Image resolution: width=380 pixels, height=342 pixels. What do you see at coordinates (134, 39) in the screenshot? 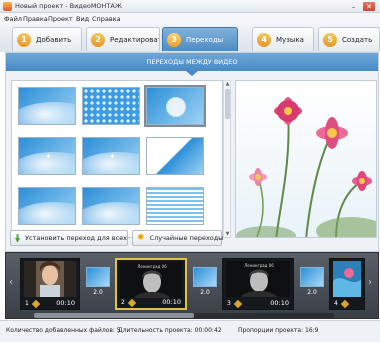
I see `tab-label: Редактировать` at bounding box center [134, 39].